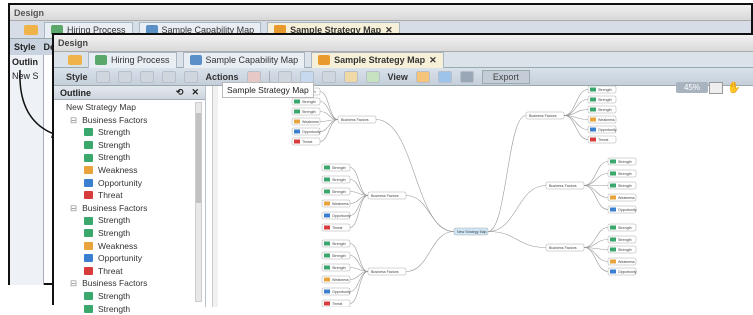 The image size is (753, 315). What do you see at coordinates (191, 77) in the screenshot?
I see `image-icon` at bounding box center [191, 77].